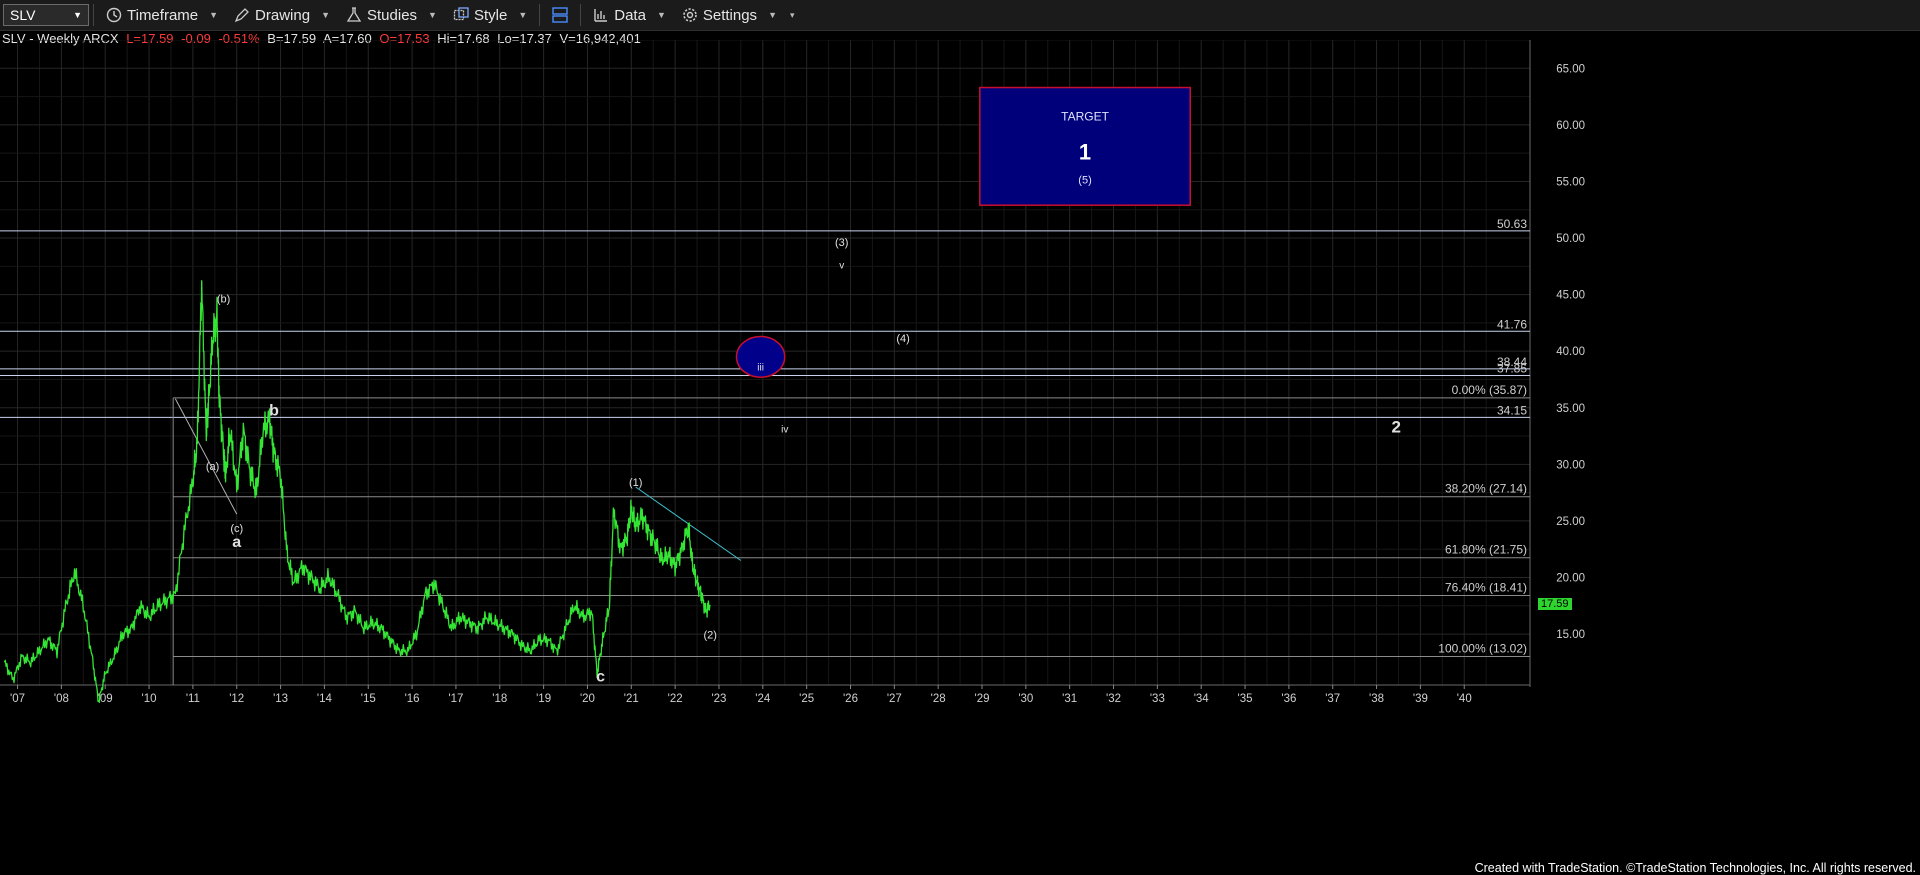 The image size is (1920, 875). Describe the element at coordinates (1420, 699) in the screenshot. I see `x-tick-label: '39` at that location.